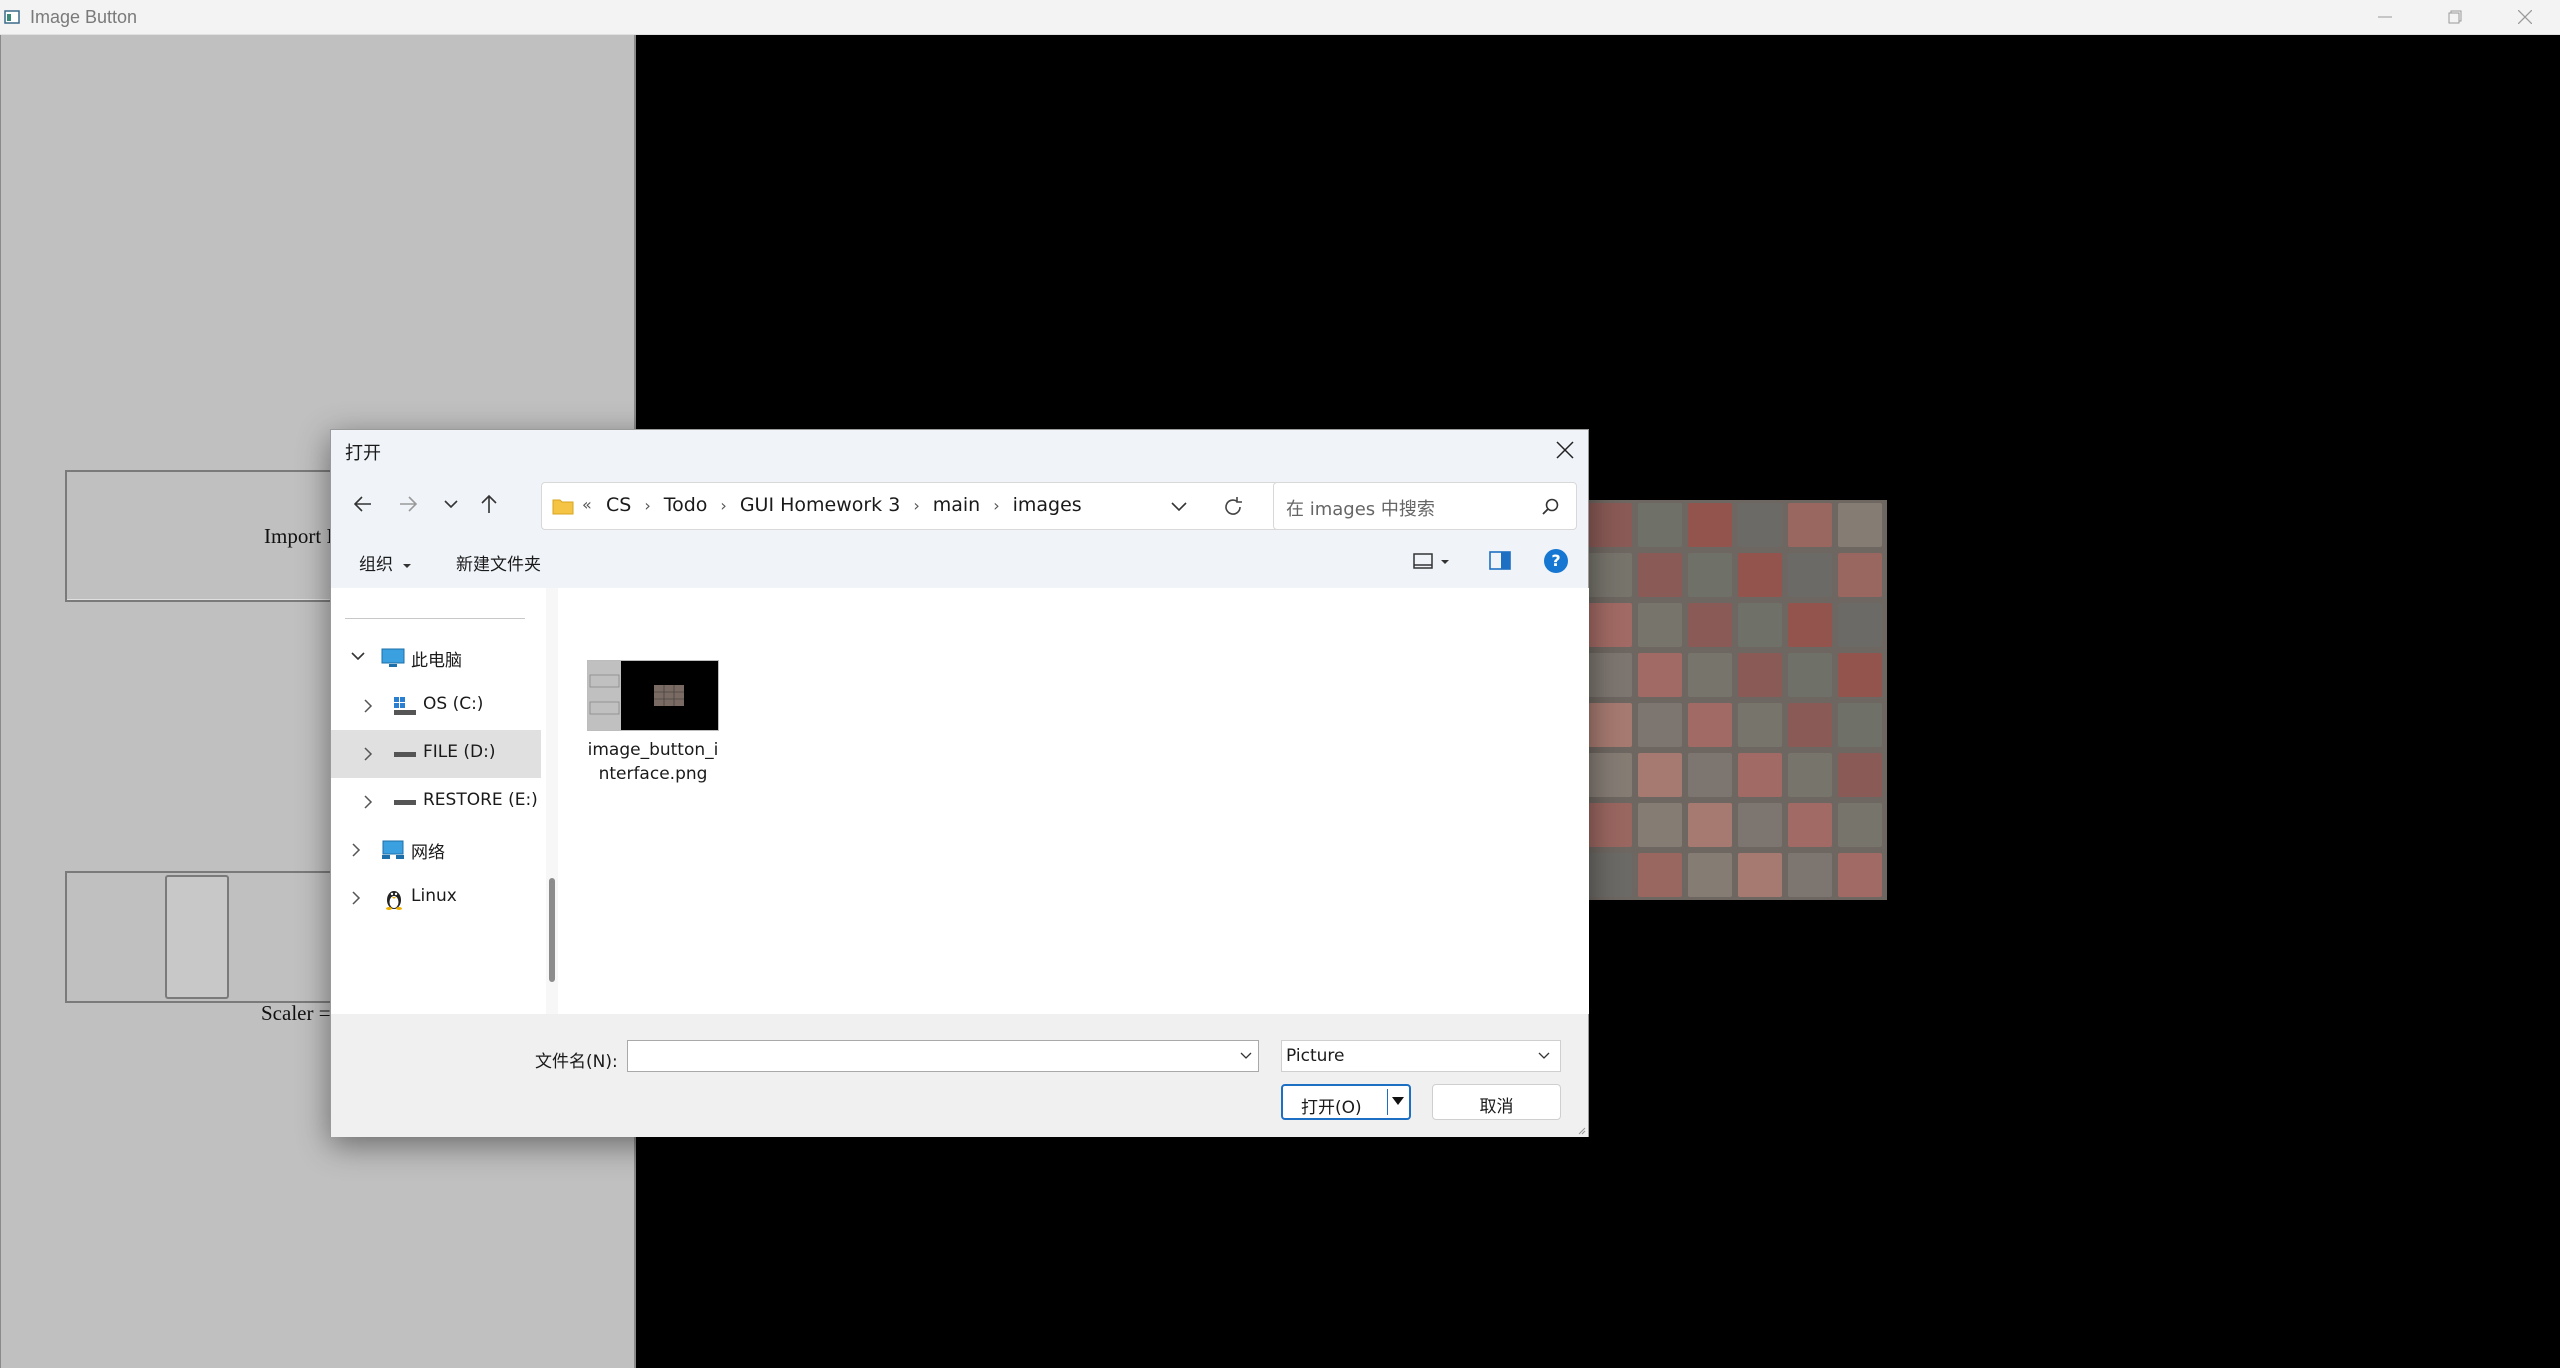 The width and height of the screenshot is (2560, 1368). I want to click on preview-pane-button, so click(1500, 563).